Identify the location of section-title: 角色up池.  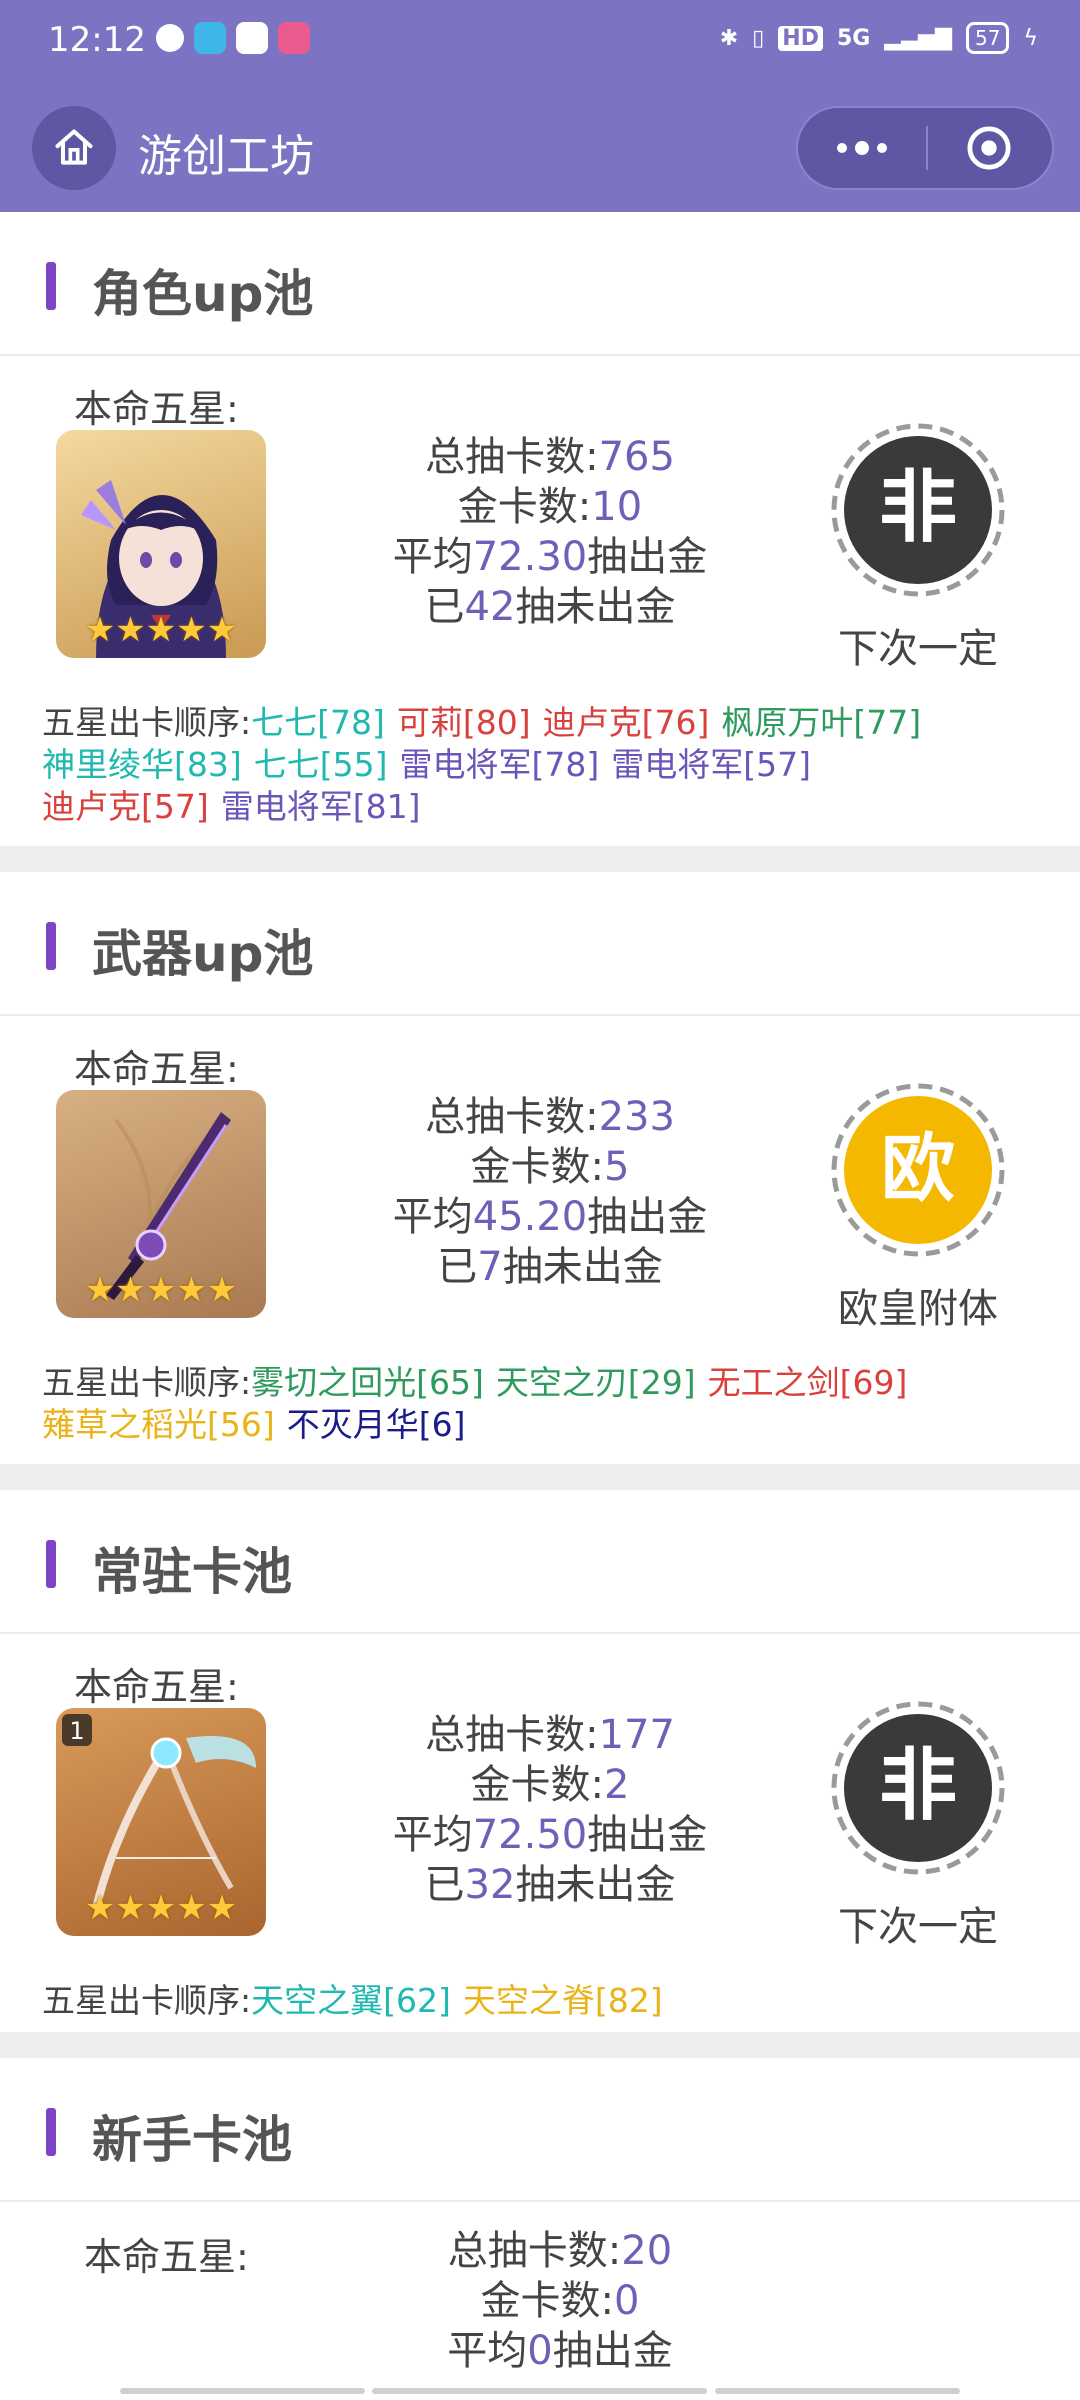
(203, 294).